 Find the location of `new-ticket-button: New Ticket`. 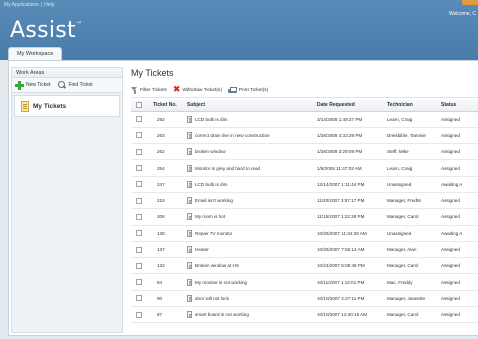

new-ticket-button: New Ticket is located at coordinates (32, 85).